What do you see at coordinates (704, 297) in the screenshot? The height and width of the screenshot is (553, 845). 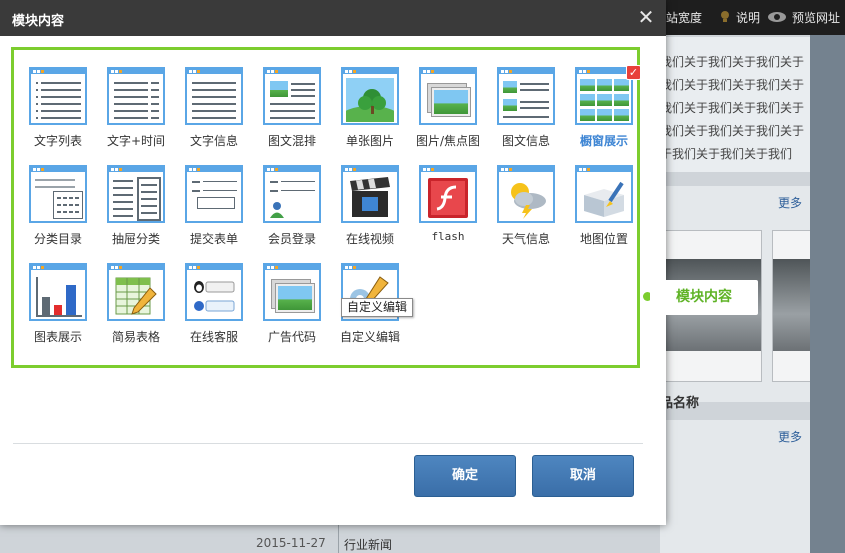 I see `callout-label: 模块内容` at bounding box center [704, 297].